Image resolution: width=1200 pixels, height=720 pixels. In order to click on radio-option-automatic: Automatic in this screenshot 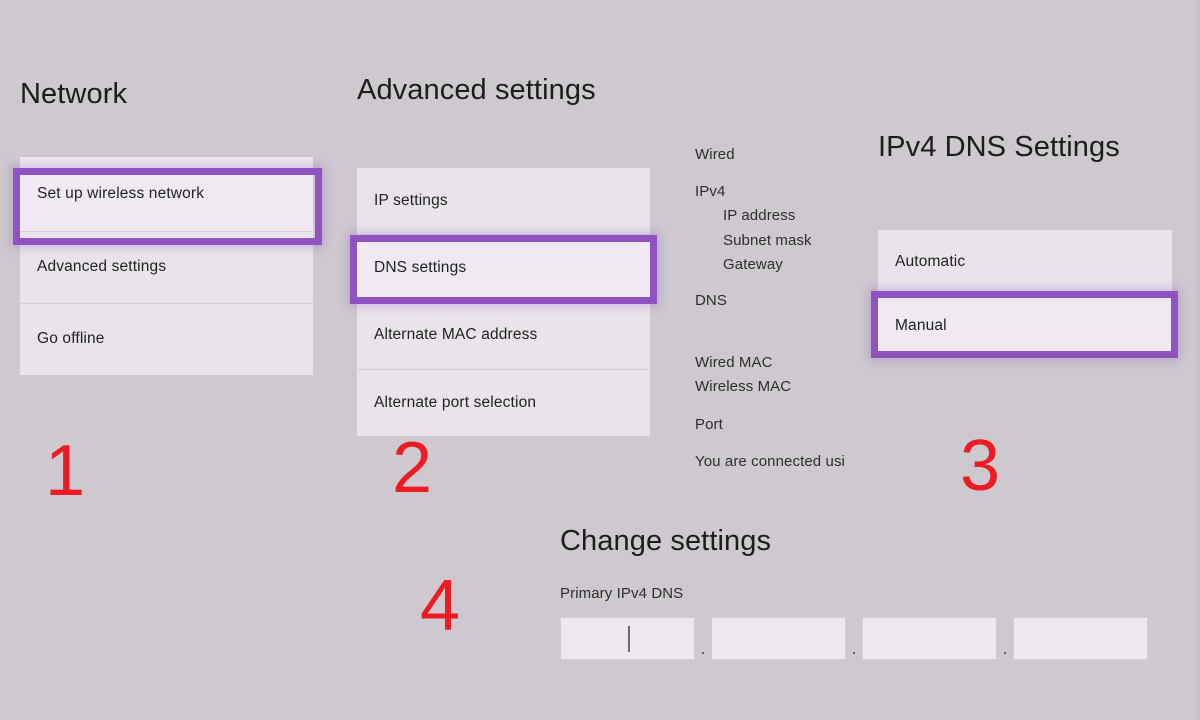, I will do `click(1025, 261)`.